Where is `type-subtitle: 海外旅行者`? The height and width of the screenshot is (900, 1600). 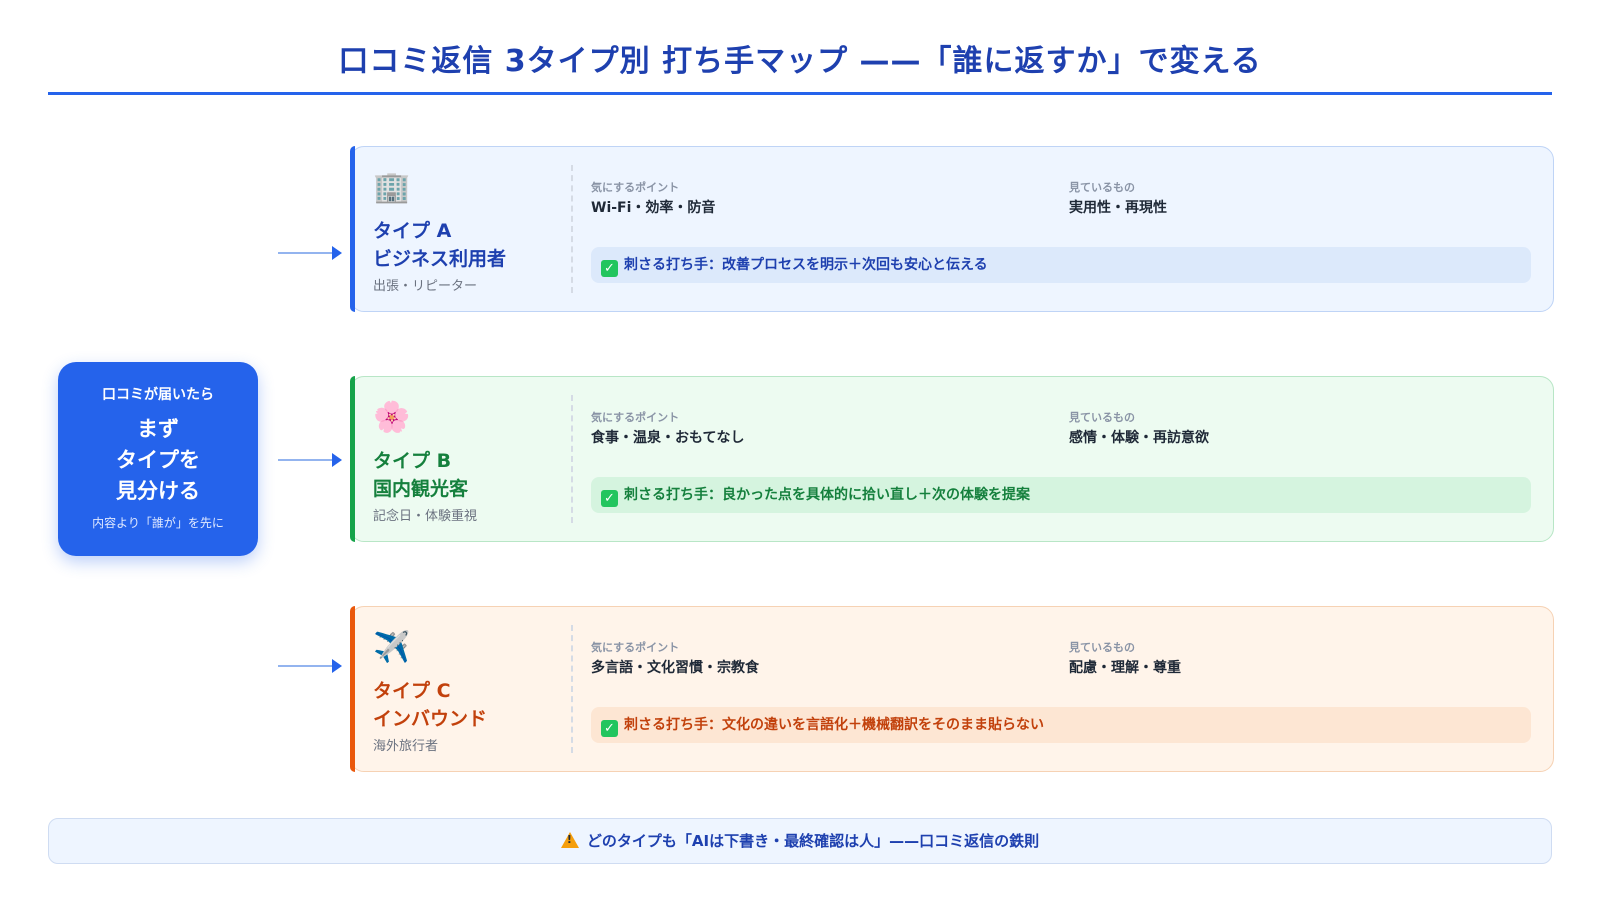 type-subtitle: 海外旅行者 is located at coordinates (406, 746).